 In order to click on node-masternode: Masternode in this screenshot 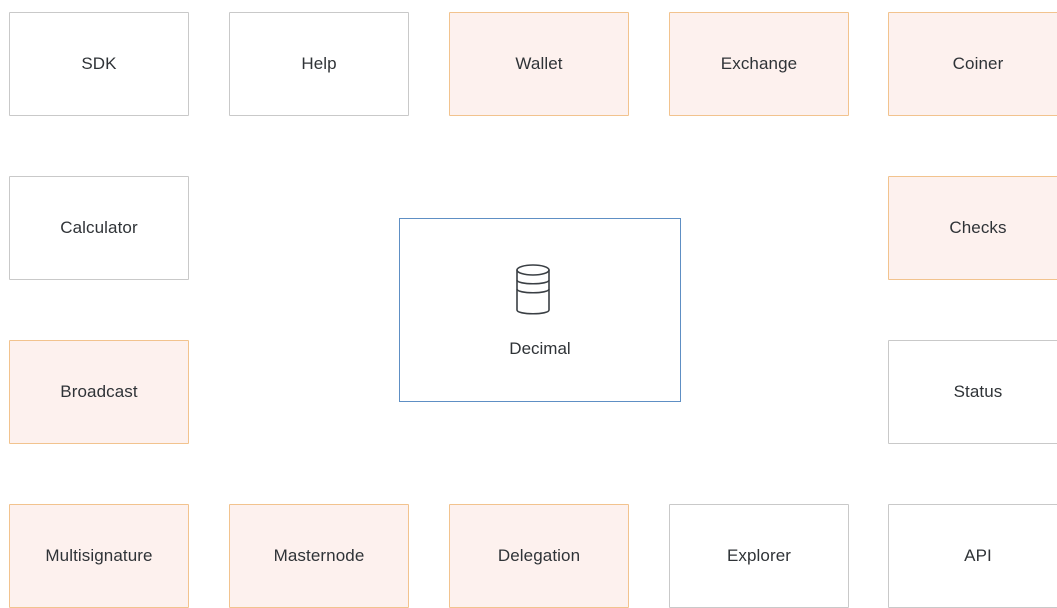, I will do `click(319, 556)`.